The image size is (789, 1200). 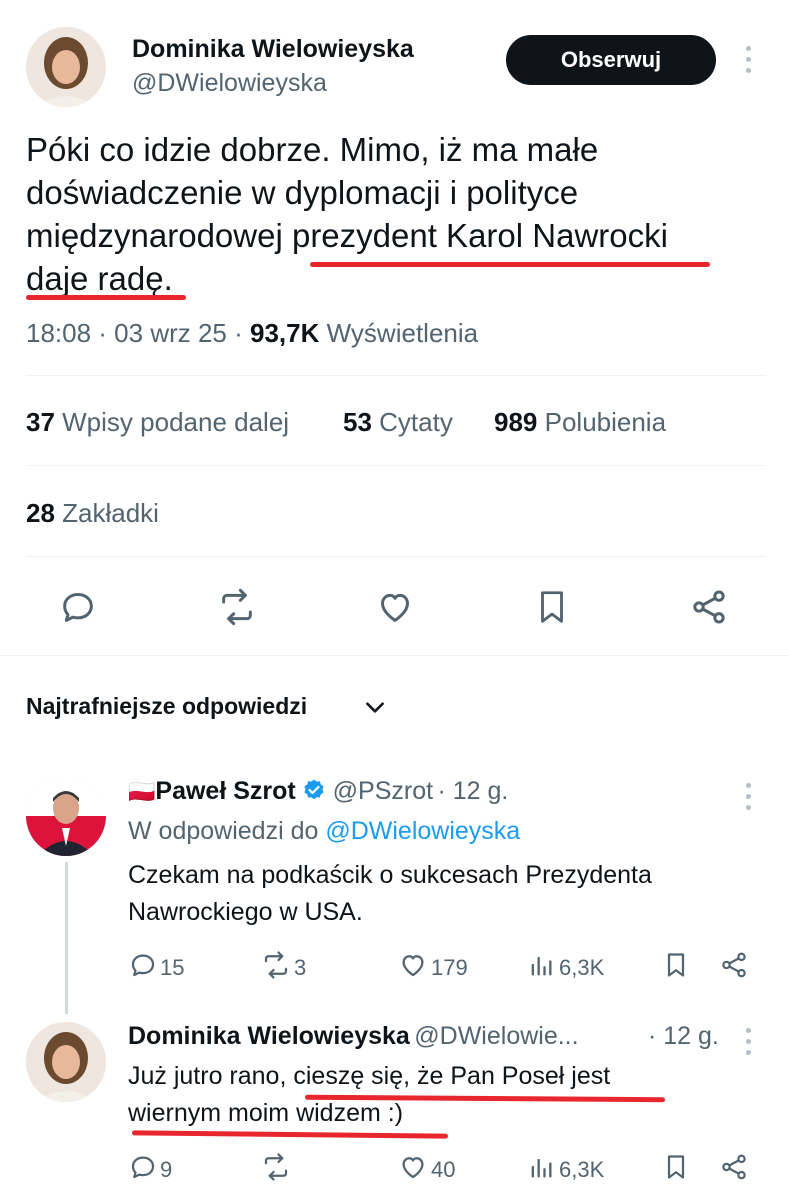 I want to click on reply-action-reply: 15, so click(x=156, y=967).